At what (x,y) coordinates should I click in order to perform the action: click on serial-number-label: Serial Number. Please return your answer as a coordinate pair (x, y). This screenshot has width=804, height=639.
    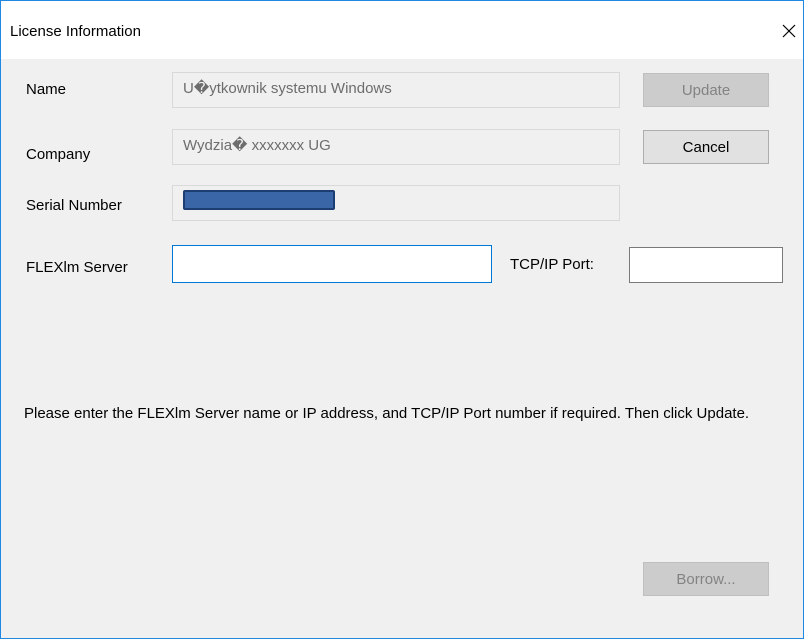
    Looking at the image, I should click on (74, 205).